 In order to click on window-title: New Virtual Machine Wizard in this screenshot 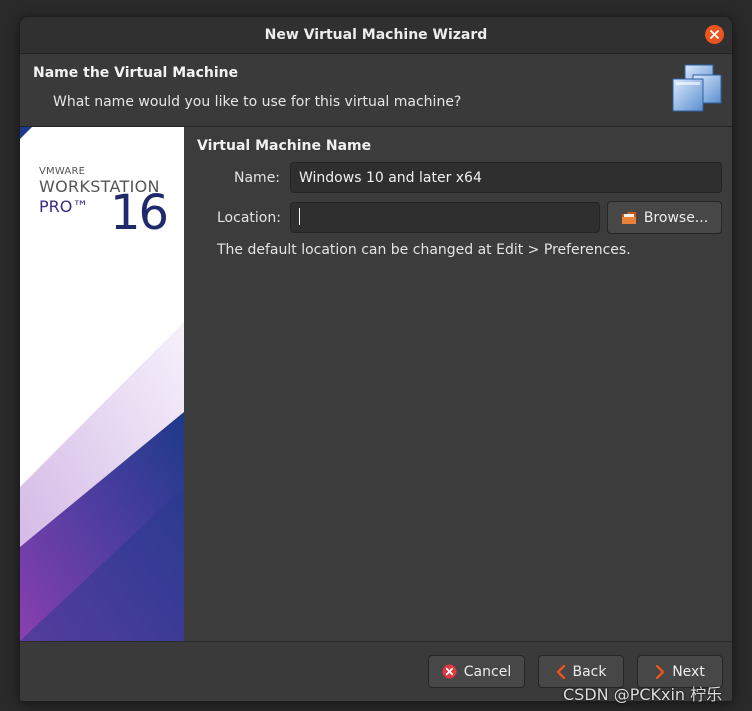, I will do `click(376, 35)`.